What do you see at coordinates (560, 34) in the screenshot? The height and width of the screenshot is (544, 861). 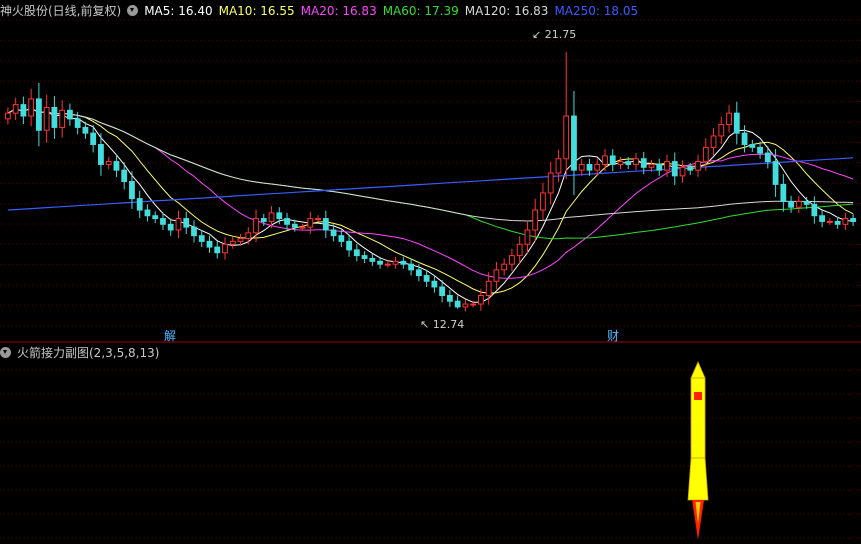 I see `high-price-value: 21.75` at bounding box center [560, 34].